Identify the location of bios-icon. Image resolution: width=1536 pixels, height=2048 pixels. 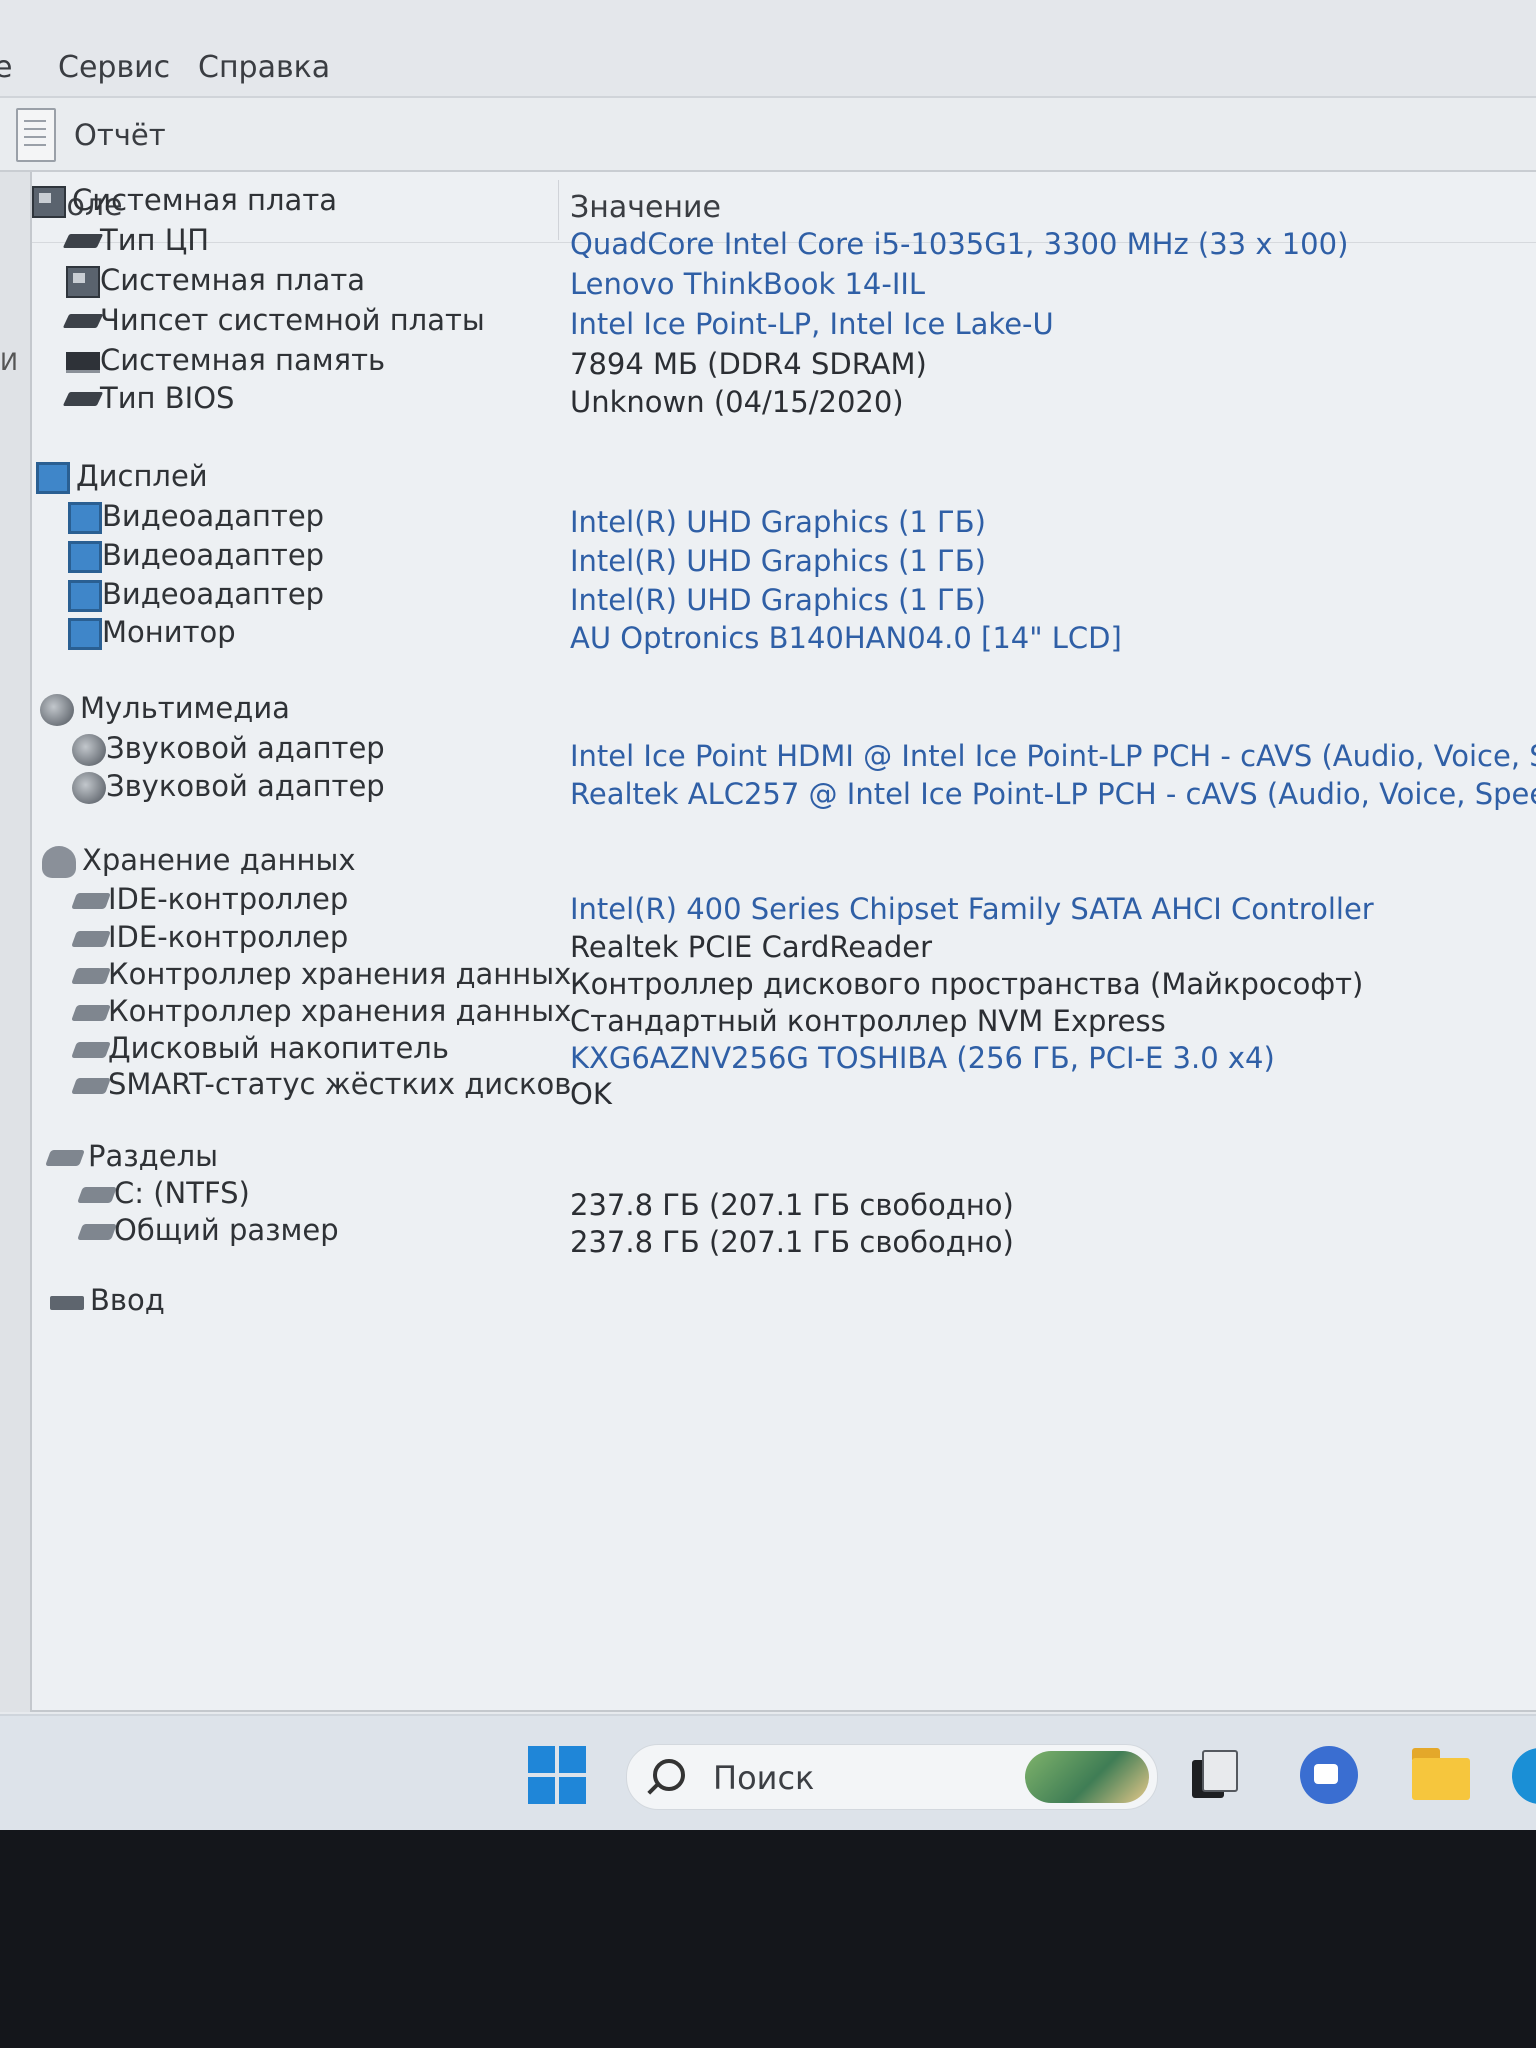
(83, 399).